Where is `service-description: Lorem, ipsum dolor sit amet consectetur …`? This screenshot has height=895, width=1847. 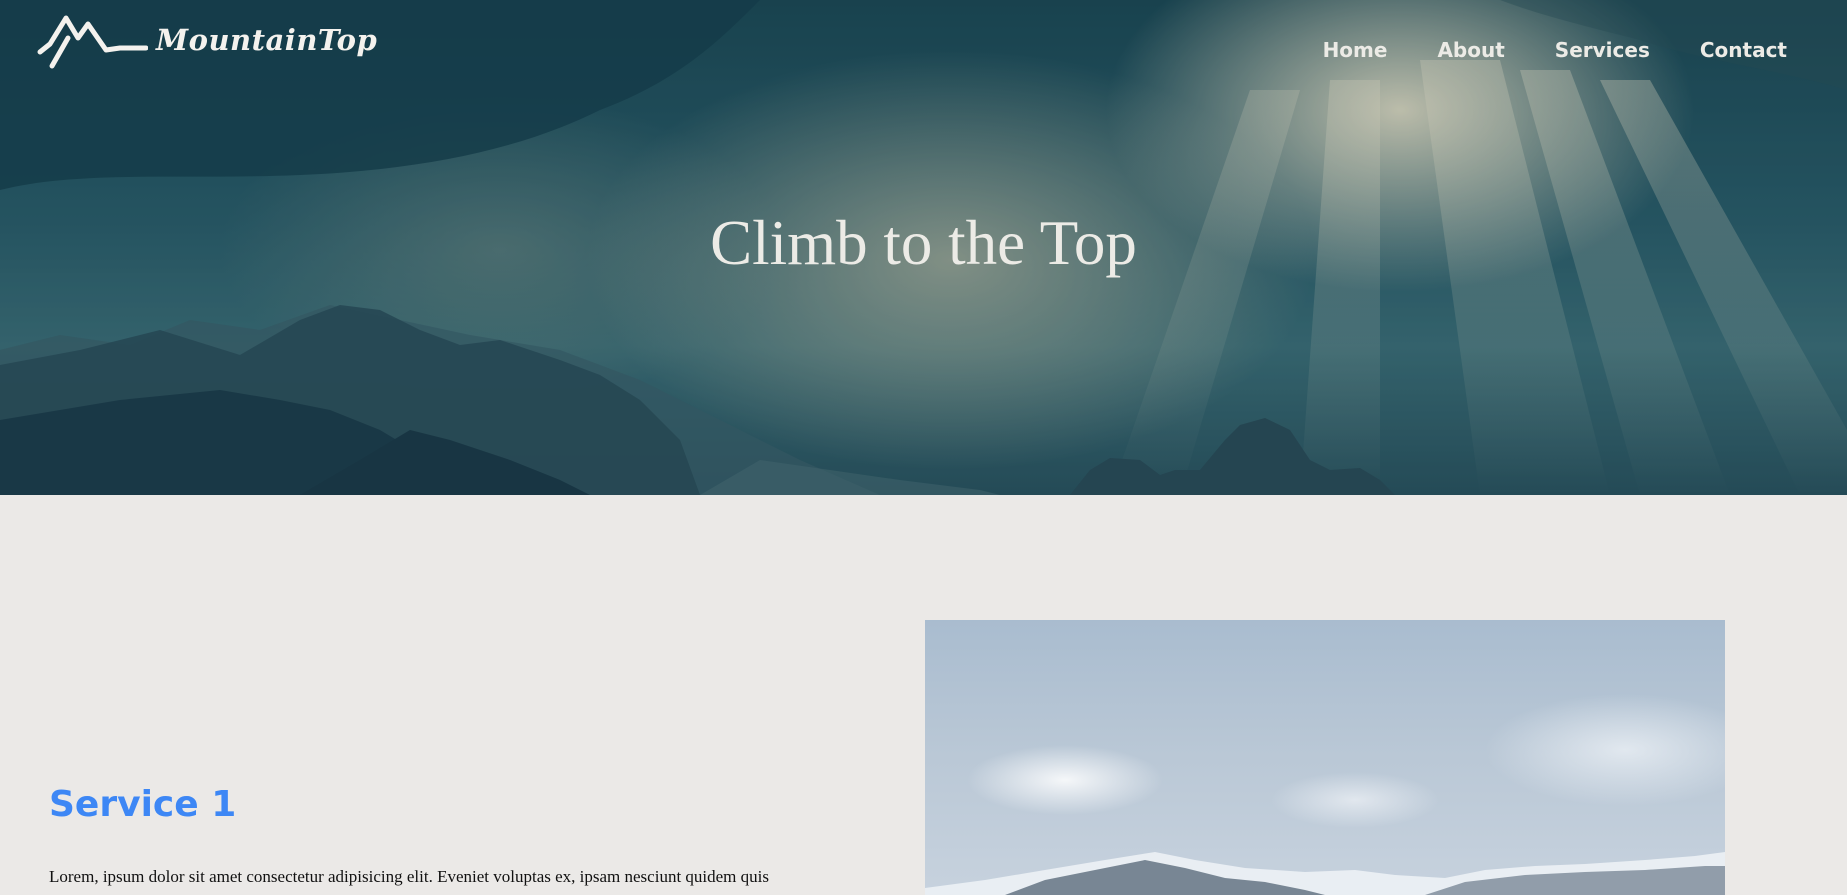 service-description: Lorem, ipsum dolor sit amet consectetur … is located at coordinates (409, 876).